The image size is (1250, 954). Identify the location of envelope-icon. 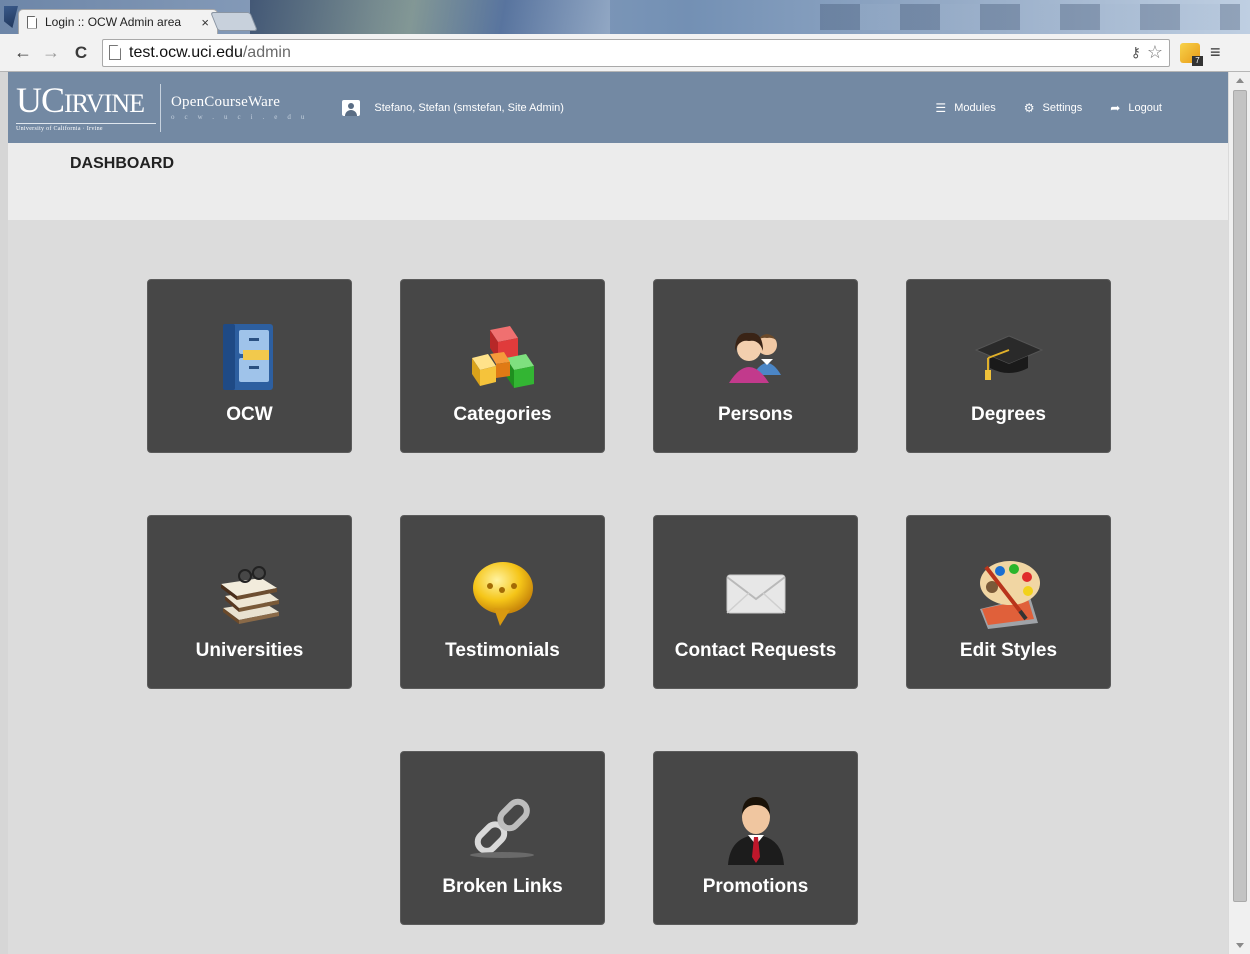
(756, 593).